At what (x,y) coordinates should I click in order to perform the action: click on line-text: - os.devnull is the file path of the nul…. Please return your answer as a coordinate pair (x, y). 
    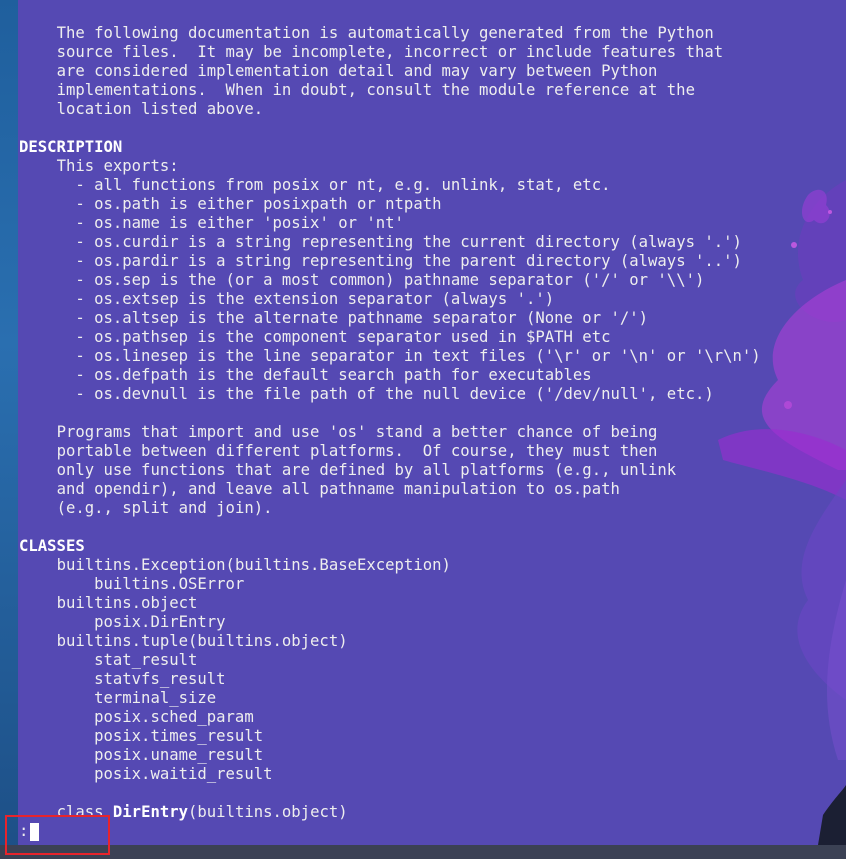
    Looking at the image, I should click on (394, 394).